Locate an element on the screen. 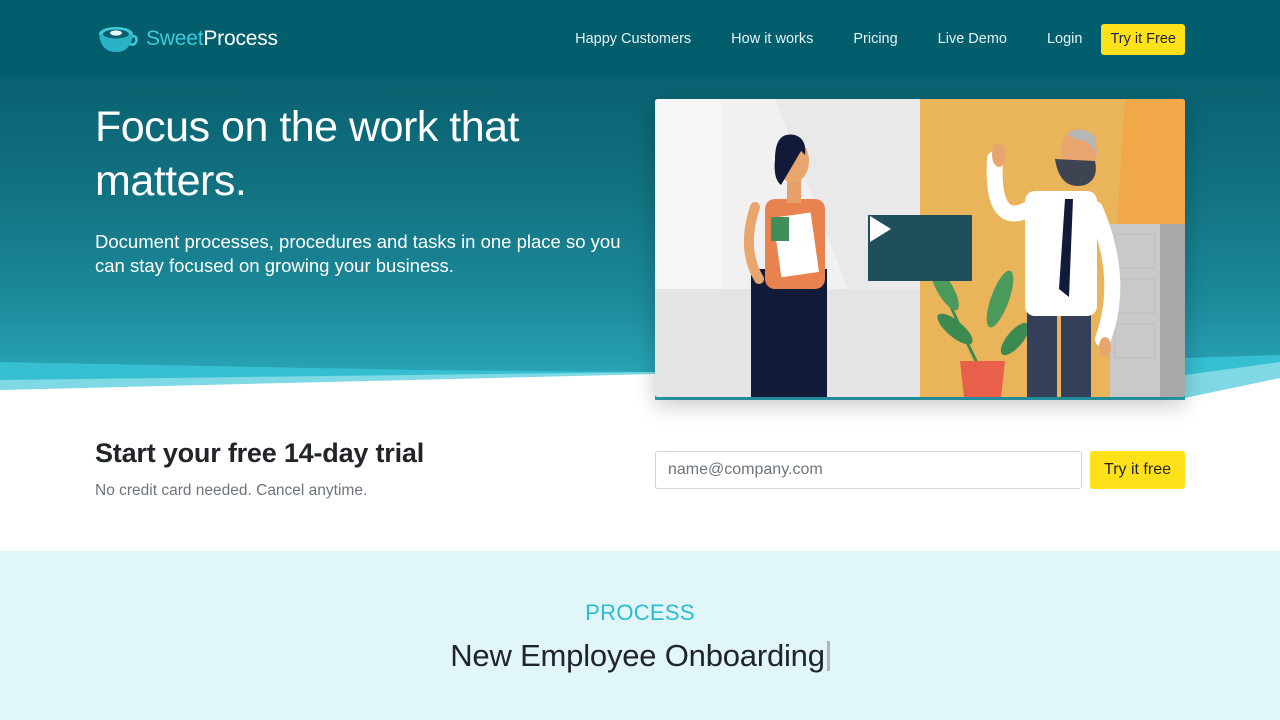  process-title: New Employee Onboarding is located at coordinates (637, 655).